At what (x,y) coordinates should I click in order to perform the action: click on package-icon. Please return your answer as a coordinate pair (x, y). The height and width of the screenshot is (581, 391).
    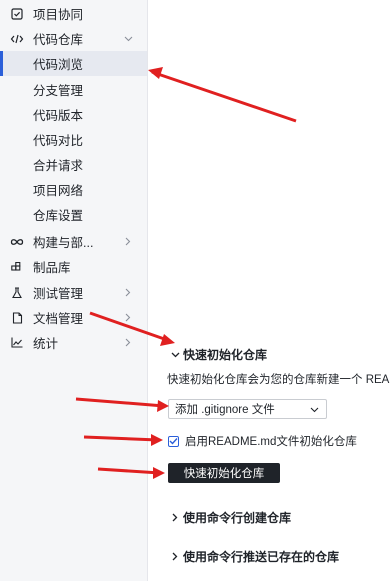
    Looking at the image, I should click on (17, 267).